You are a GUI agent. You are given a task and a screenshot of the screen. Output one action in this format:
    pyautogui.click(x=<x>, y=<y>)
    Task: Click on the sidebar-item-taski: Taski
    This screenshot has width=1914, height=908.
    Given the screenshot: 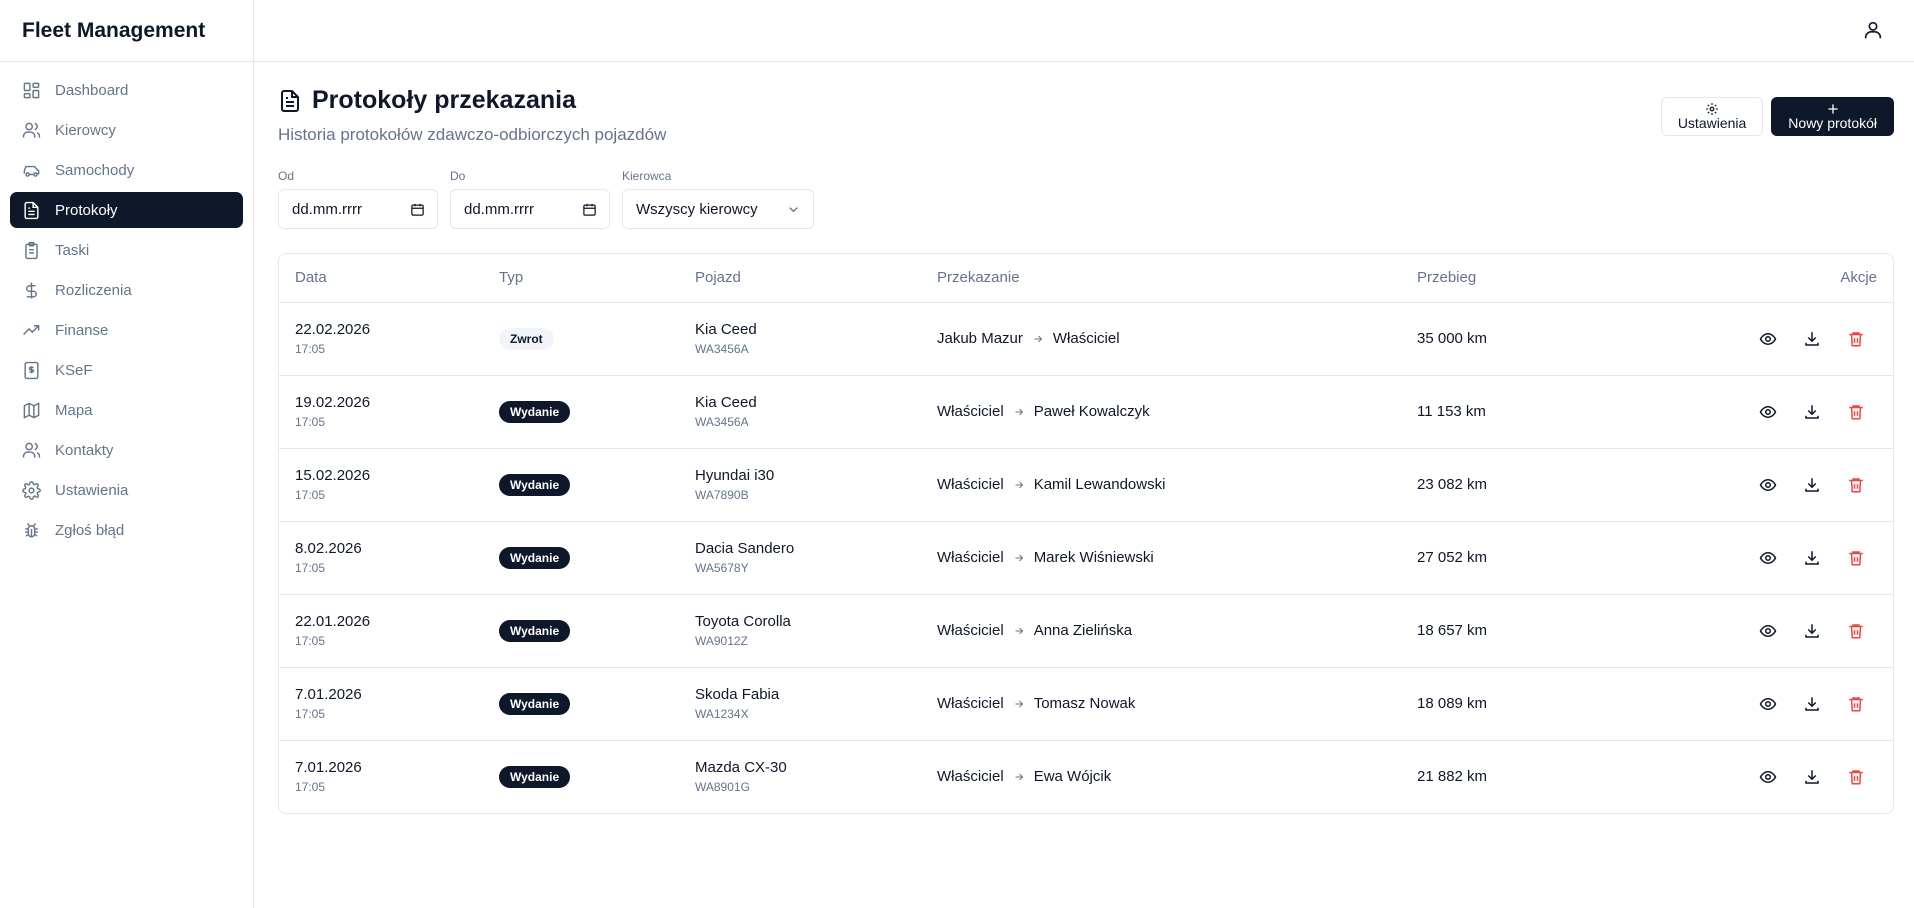 What is the action you would take?
    pyautogui.click(x=126, y=250)
    